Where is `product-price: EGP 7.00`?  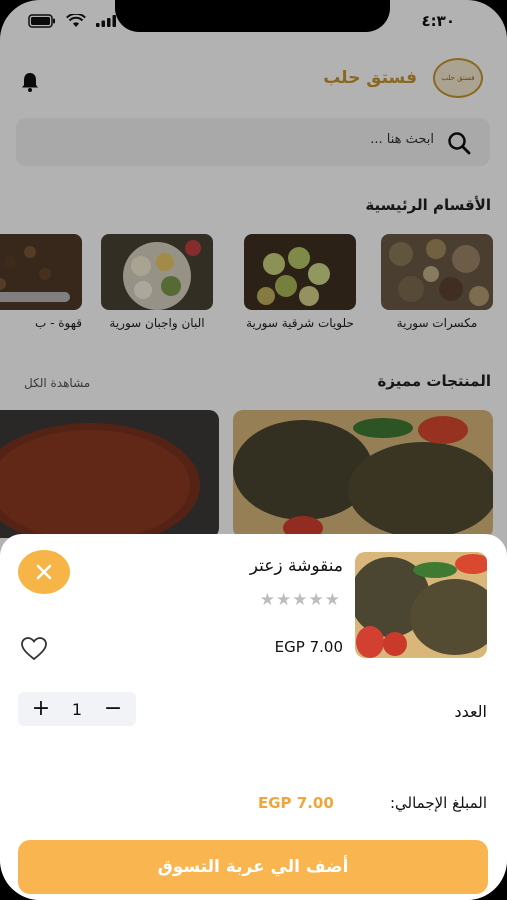
product-price: EGP 7.00 is located at coordinates (308, 647).